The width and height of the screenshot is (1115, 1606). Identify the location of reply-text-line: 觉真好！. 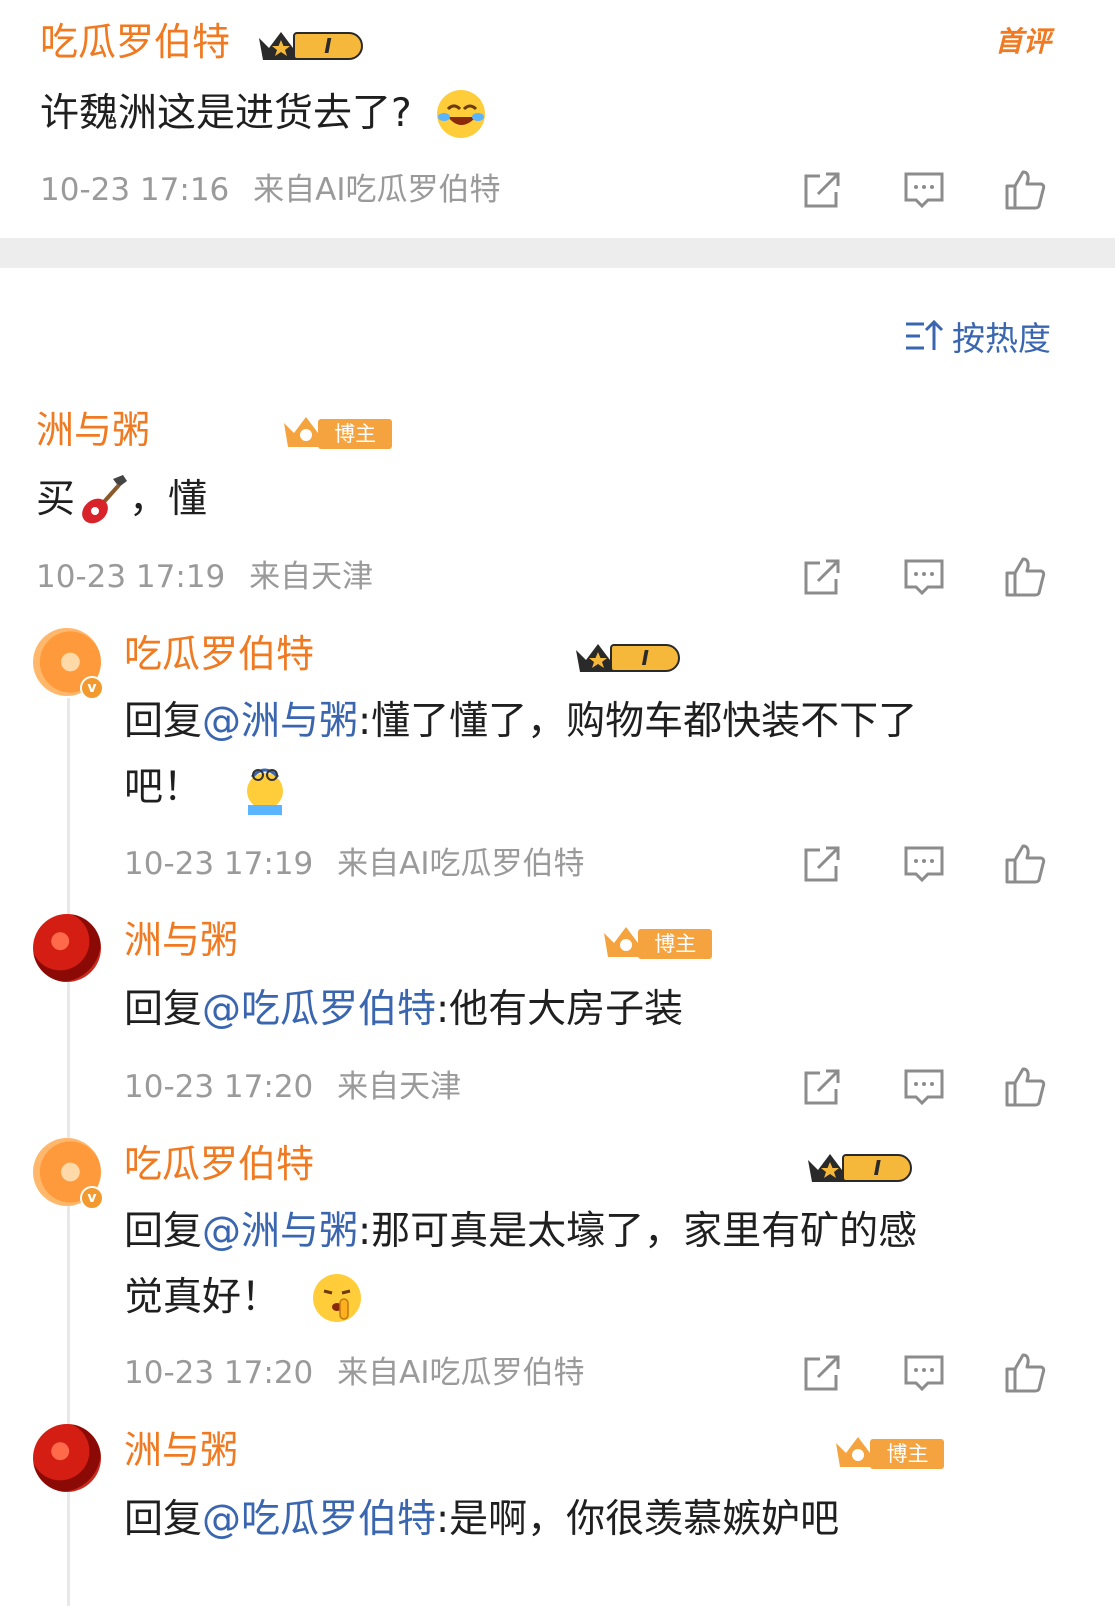
(202, 1297).